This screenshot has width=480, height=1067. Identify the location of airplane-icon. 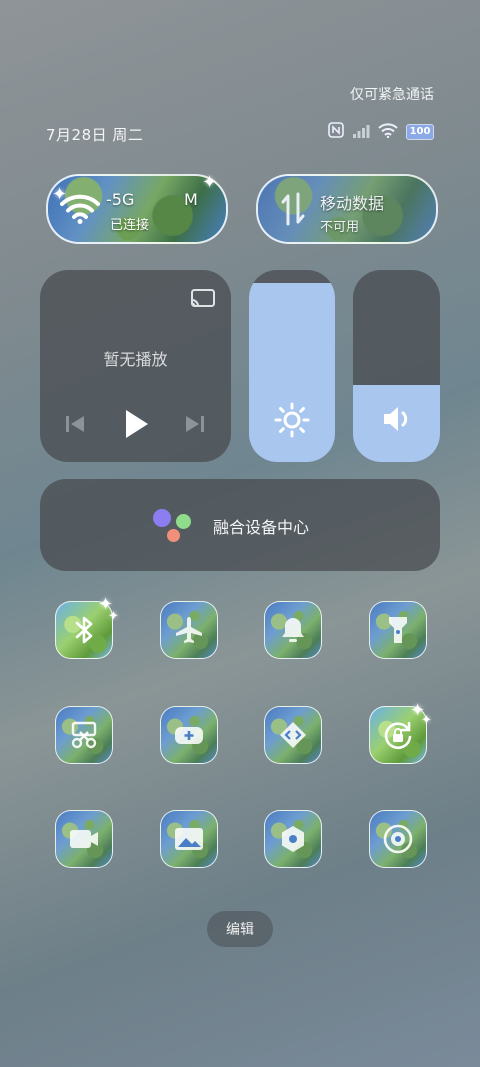
(189, 630).